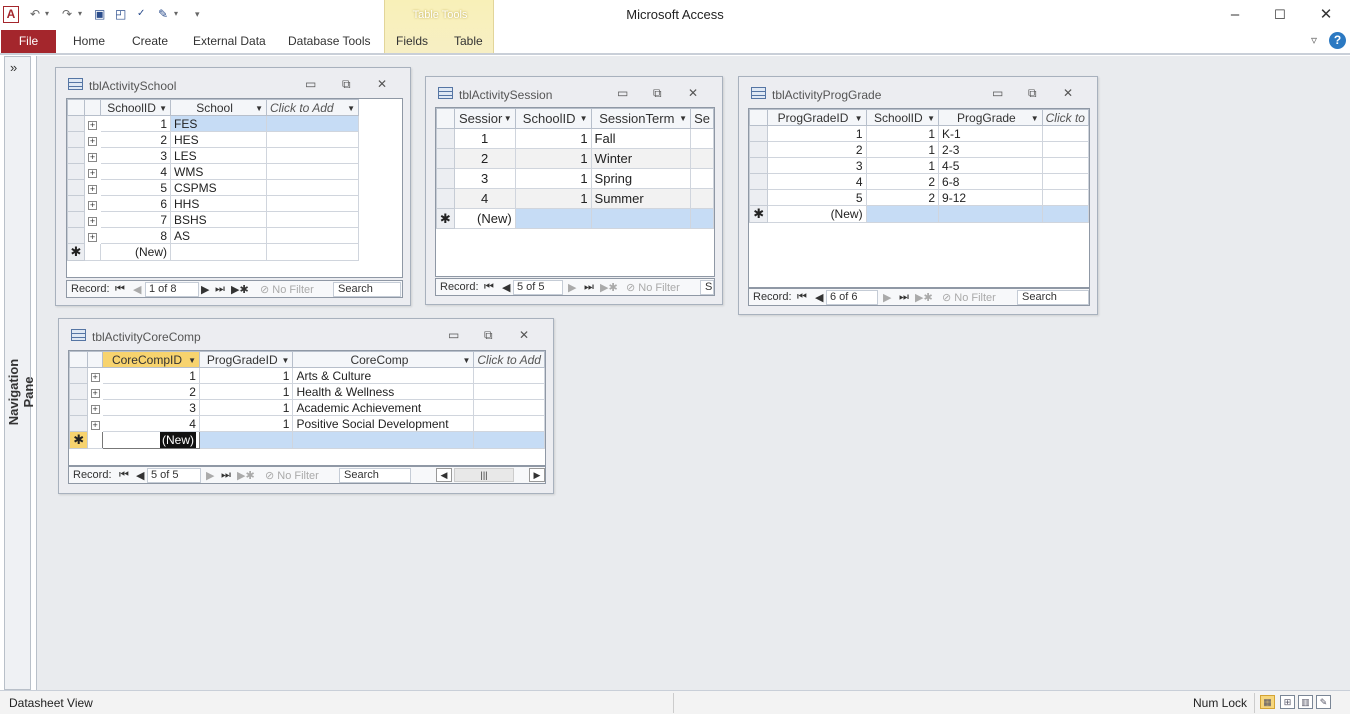 Image resolution: width=1350 pixels, height=714 pixels. I want to click on window-restore-button: ⧉, so click(1032, 93).